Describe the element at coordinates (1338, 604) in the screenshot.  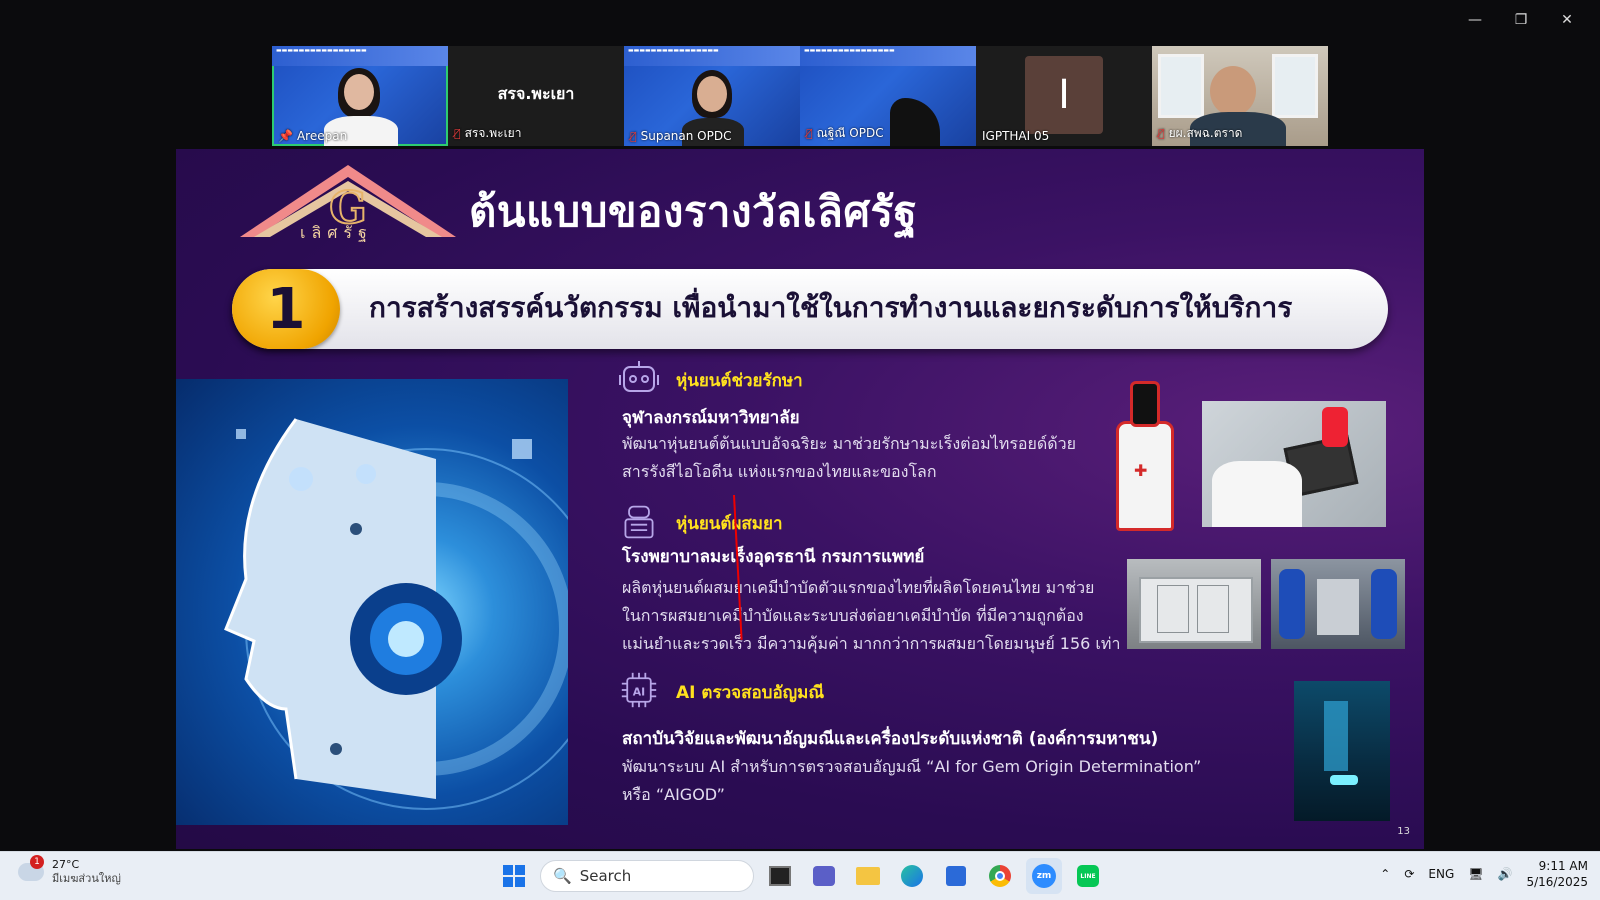
I see `robot-arm-photo` at that location.